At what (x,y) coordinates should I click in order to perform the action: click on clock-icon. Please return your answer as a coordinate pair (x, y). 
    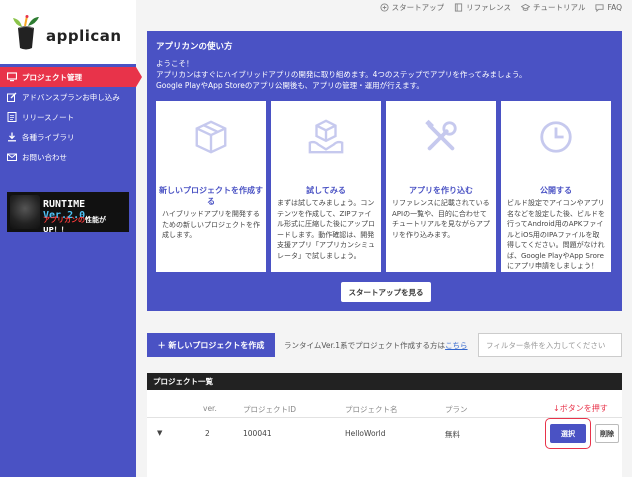
    Looking at the image, I should click on (556, 137).